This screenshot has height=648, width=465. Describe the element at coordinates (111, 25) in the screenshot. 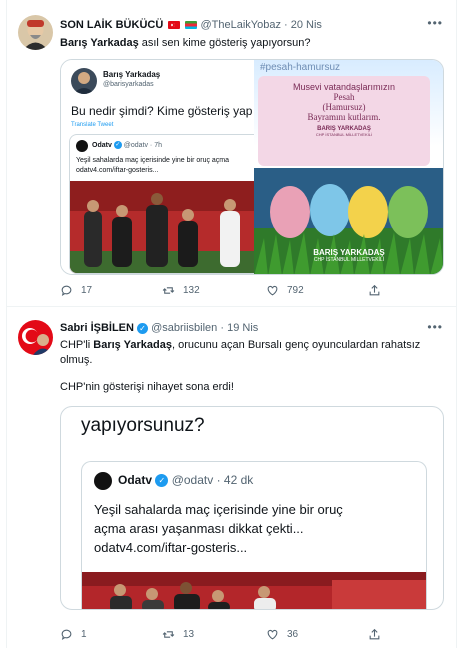

I see `display-name: SON LAİK BÜKÜCÜ` at that location.